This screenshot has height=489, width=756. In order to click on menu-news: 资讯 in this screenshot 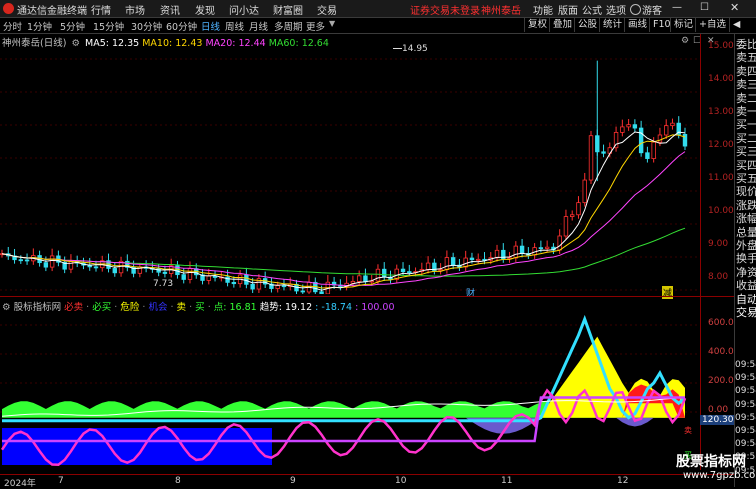, I will do `click(170, 9)`.